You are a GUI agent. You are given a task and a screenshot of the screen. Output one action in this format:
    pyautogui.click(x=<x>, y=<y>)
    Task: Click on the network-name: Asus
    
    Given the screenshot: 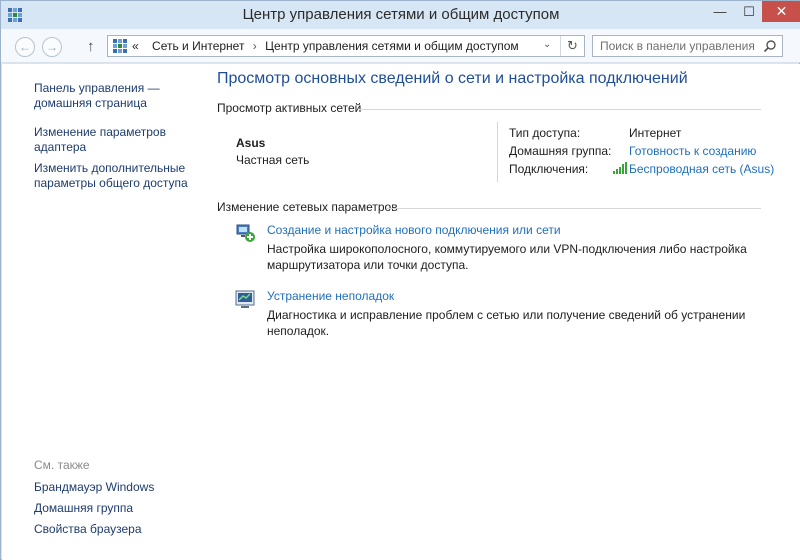 What is the action you would take?
    pyautogui.click(x=251, y=143)
    